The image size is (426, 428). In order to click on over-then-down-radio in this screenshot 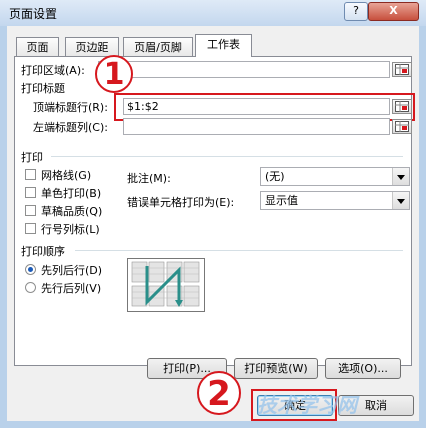, I will do `click(30, 287)`.